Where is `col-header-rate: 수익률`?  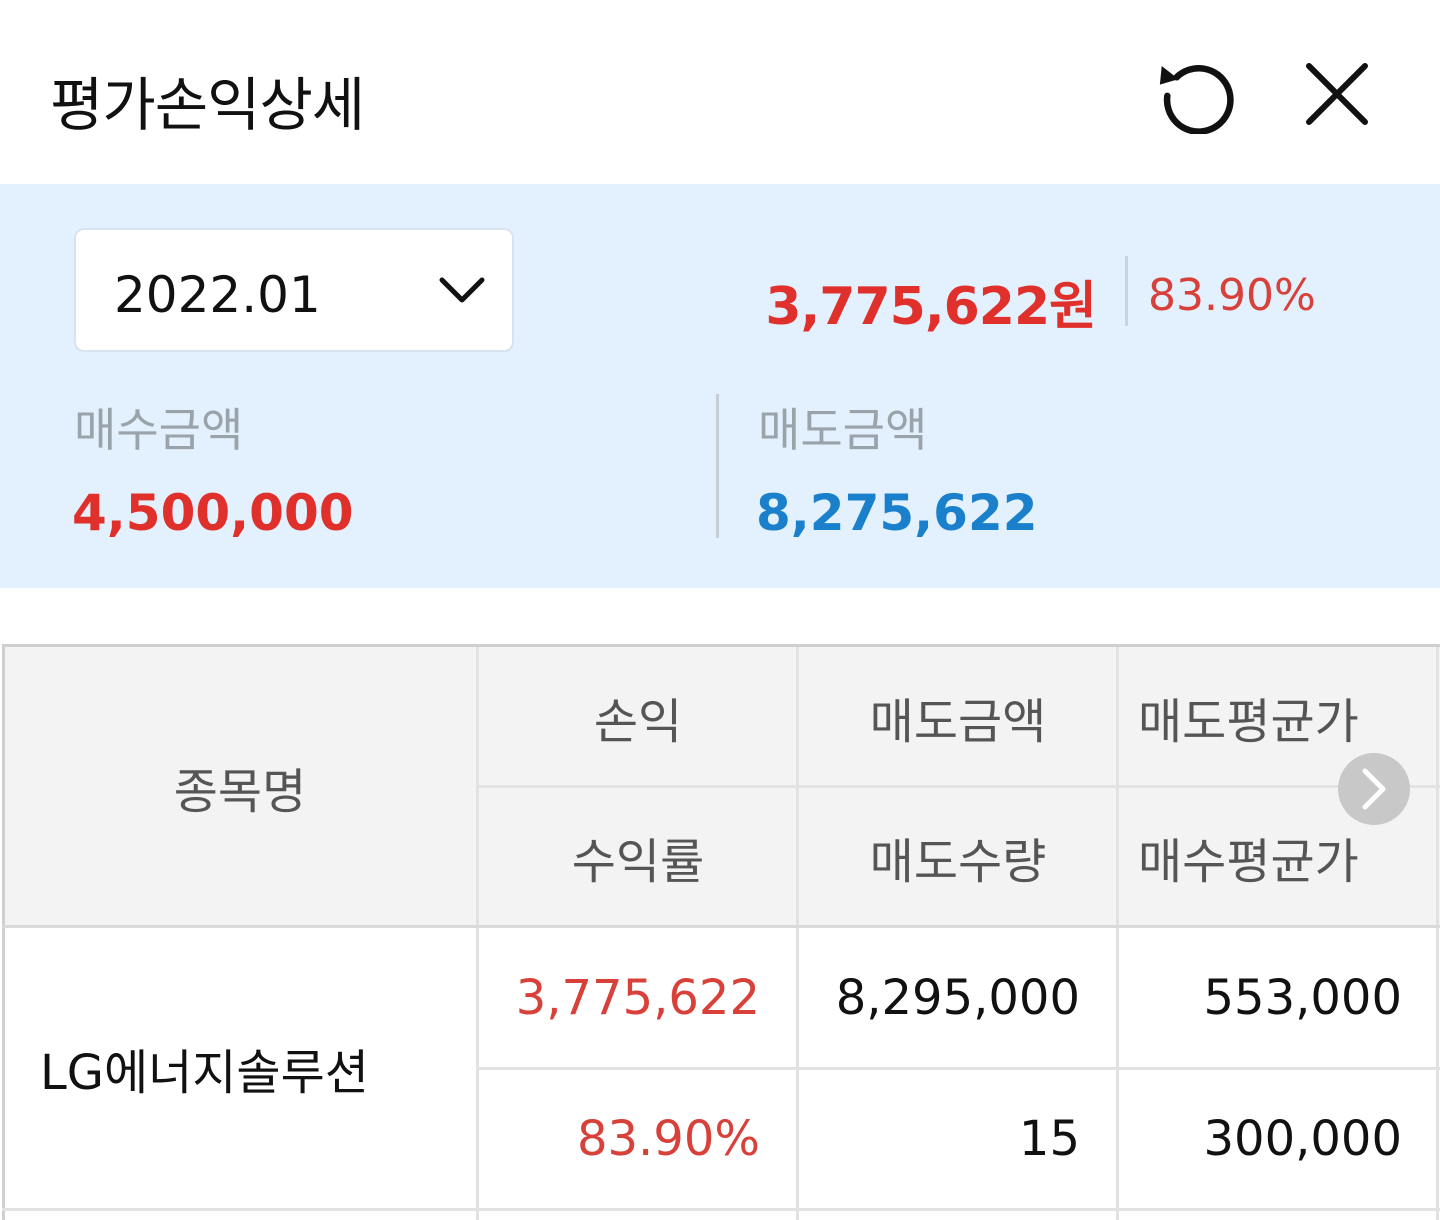
col-header-rate: 수익률 is located at coordinates (638, 857).